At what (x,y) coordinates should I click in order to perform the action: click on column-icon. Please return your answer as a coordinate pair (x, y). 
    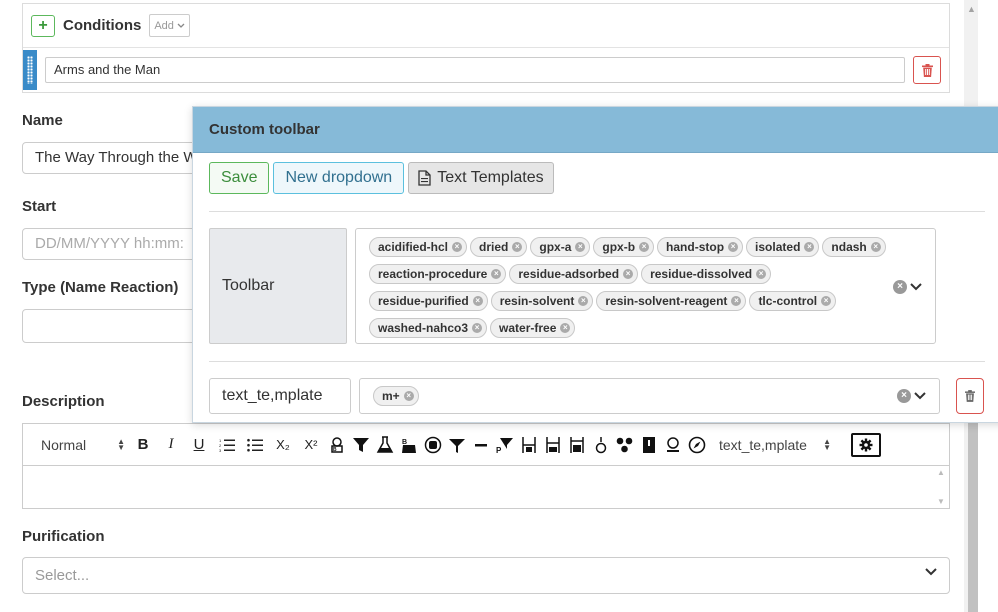
    Looking at the image, I should click on (529, 444).